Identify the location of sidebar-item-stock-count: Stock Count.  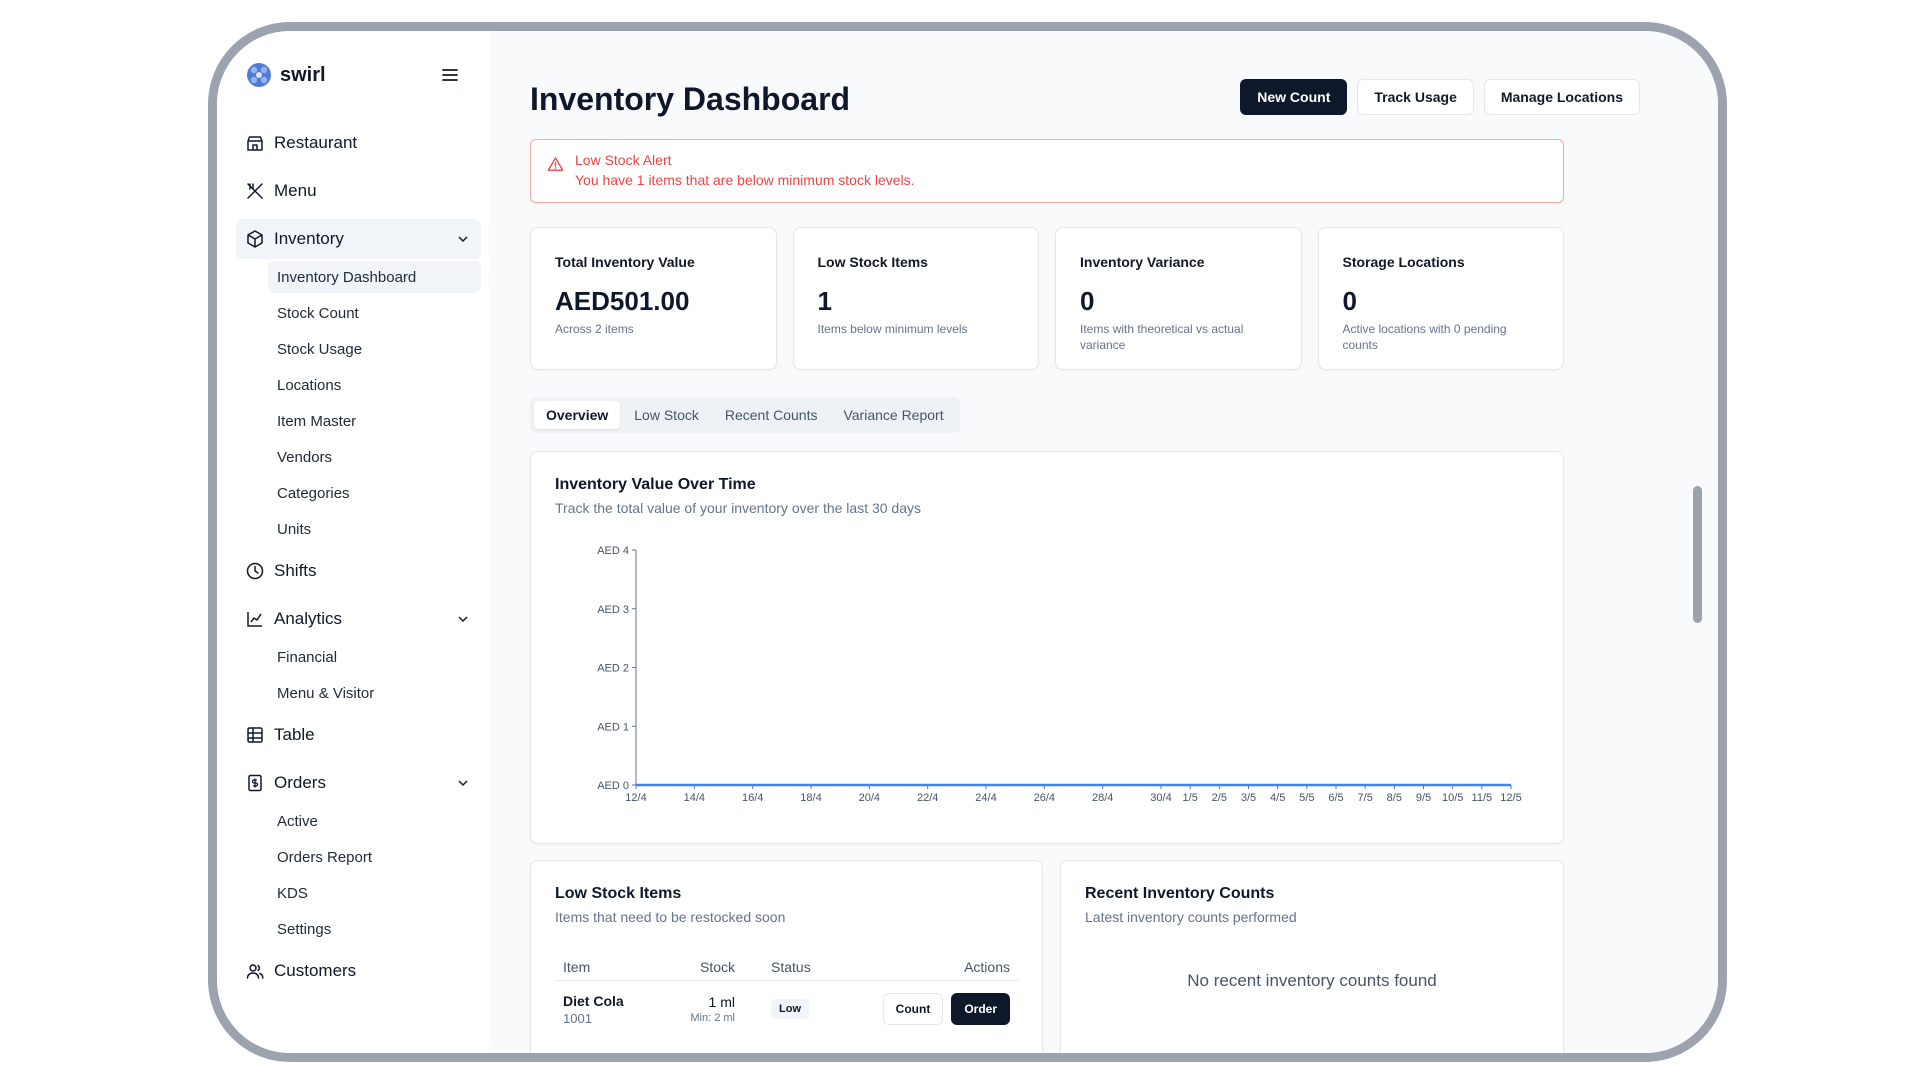
(374, 313).